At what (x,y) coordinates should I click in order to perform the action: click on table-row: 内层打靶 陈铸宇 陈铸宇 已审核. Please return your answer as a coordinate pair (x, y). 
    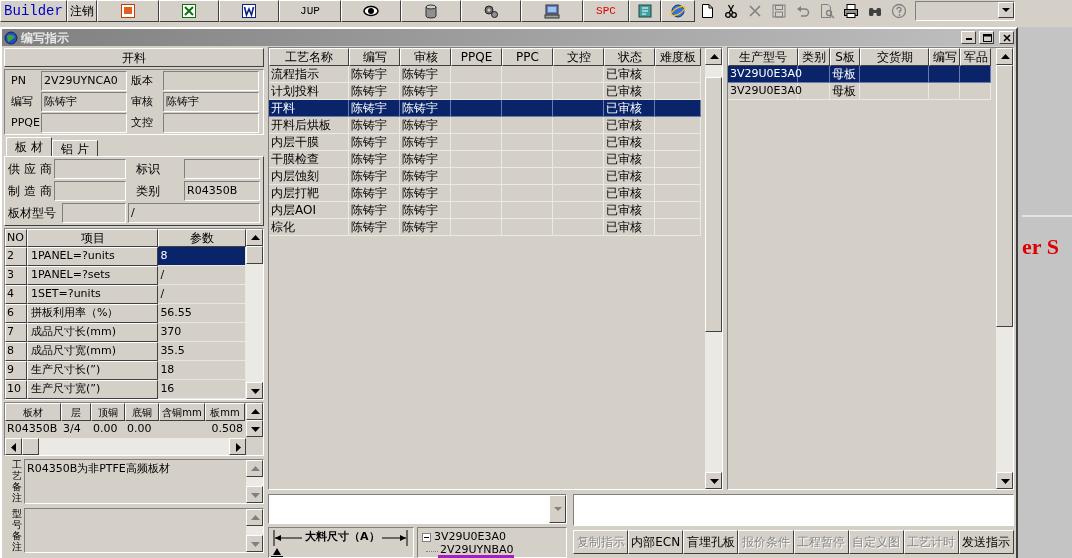
    Looking at the image, I should click on (485, 193).